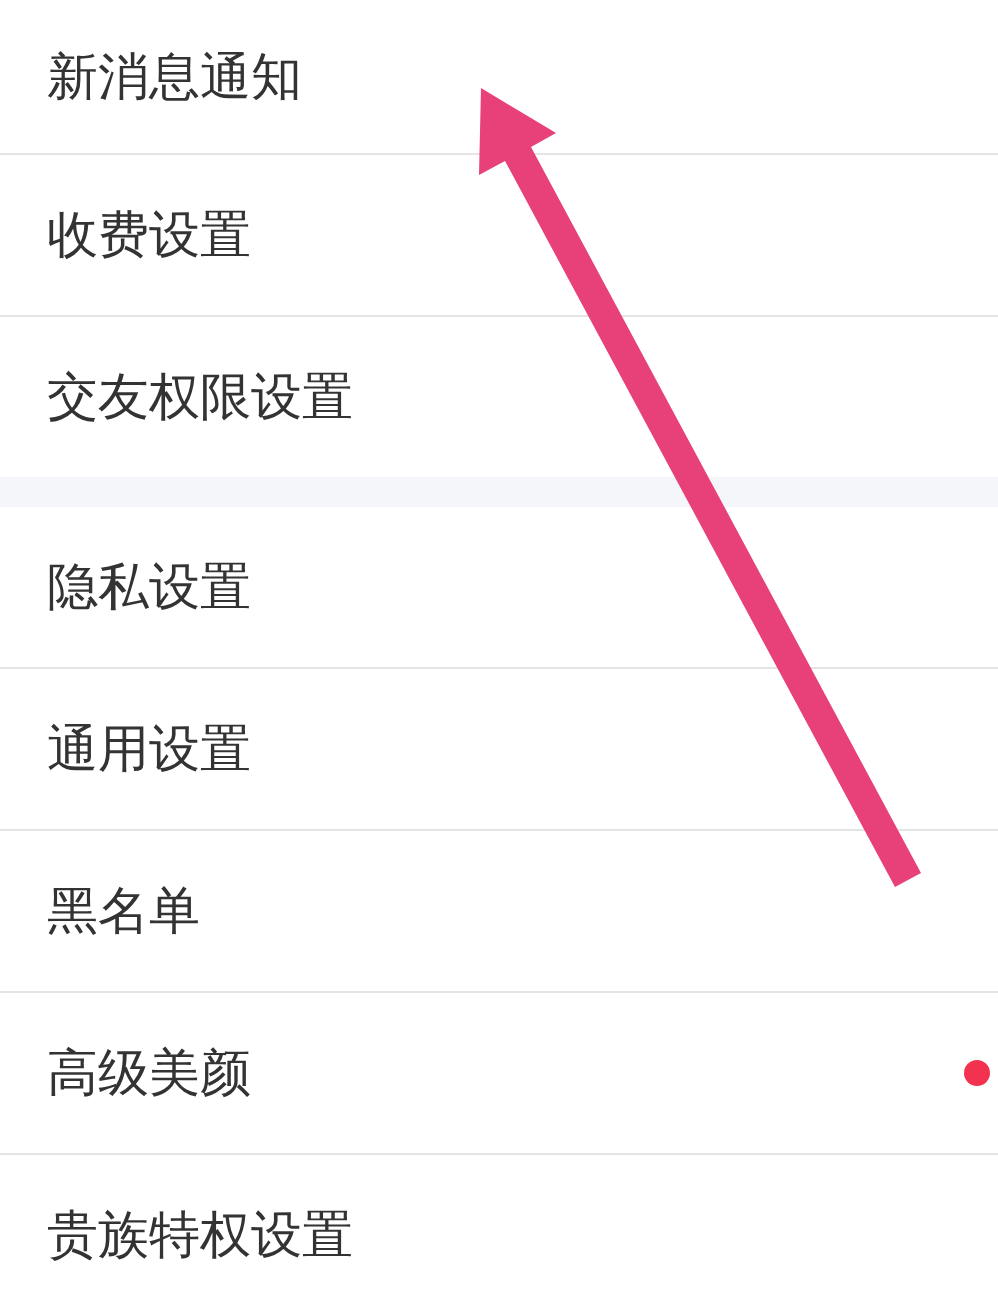 The width and height of the screenshot is (998, 1295). I want to click on settings-item: 交友权限设置, so click(499, 397).